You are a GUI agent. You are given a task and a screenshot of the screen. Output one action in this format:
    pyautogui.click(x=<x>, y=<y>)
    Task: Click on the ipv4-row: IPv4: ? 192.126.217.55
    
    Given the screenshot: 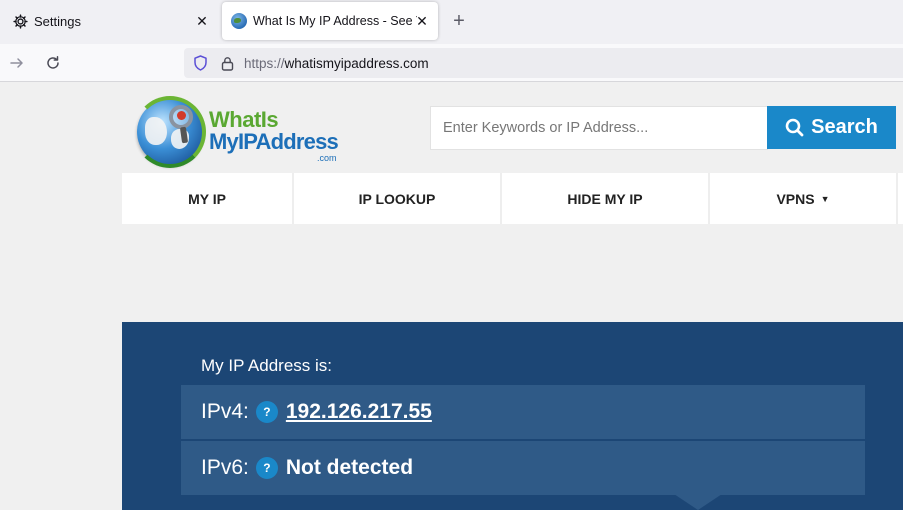 What is the action you would take?
    pyautogui.click(x=523, y=412)
    